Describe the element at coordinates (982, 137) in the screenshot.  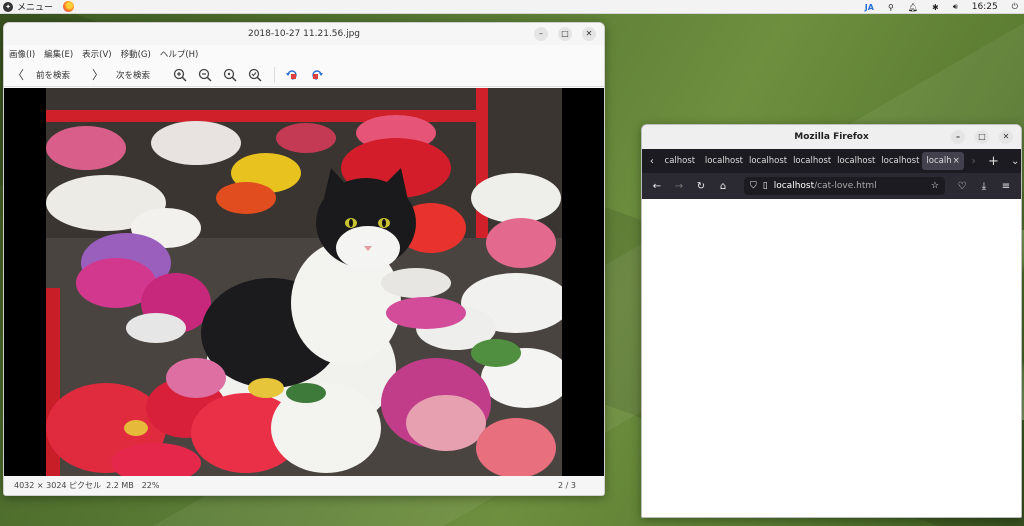
I see `firefox-maximize-button: □` at that location.